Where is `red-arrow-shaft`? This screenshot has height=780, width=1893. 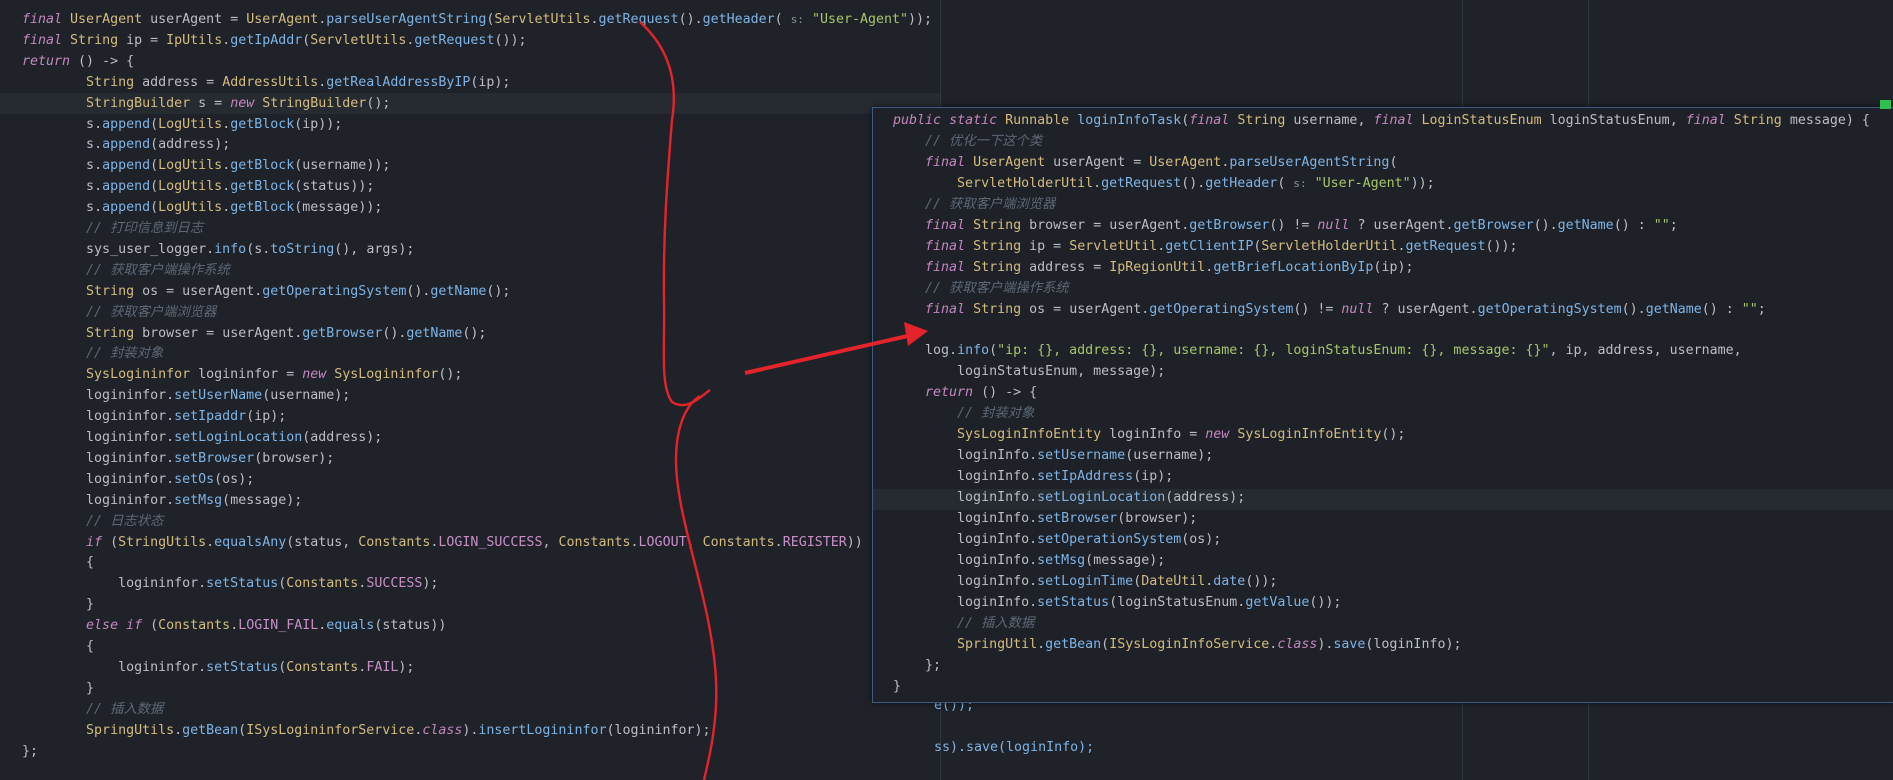 red-arrow-shaft is located at coordinates (828, 354).